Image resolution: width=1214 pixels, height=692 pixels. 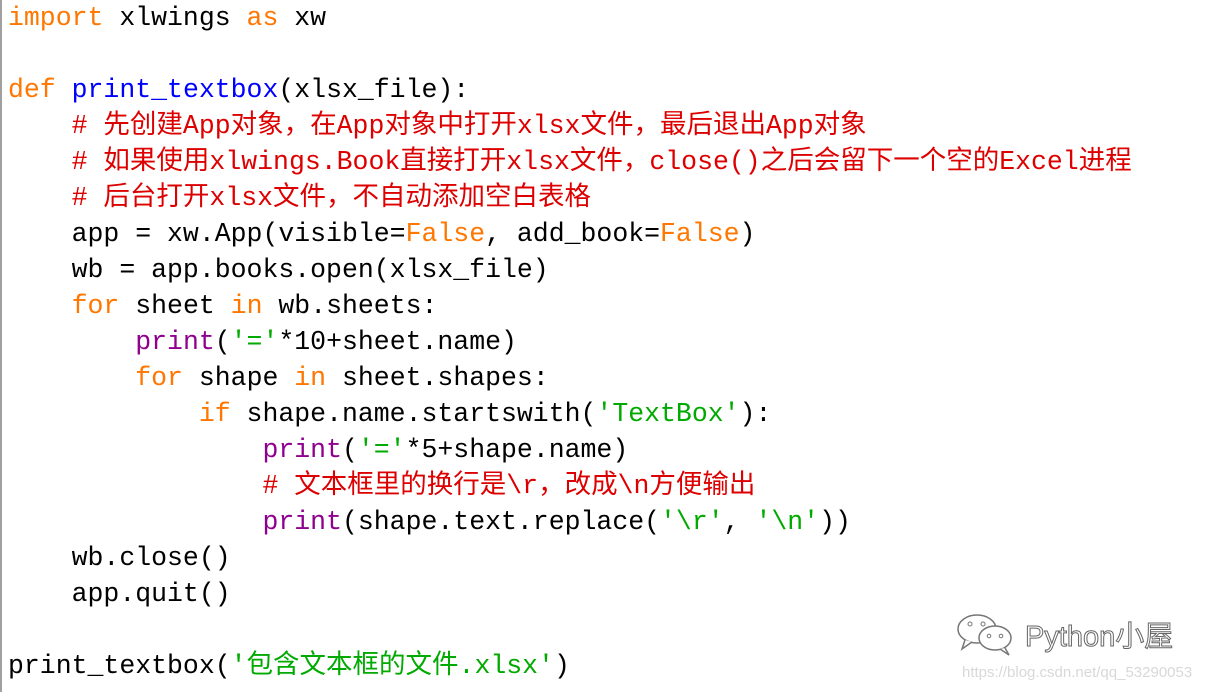 I want to click on wechat-icon, so click(x=984, y=635).